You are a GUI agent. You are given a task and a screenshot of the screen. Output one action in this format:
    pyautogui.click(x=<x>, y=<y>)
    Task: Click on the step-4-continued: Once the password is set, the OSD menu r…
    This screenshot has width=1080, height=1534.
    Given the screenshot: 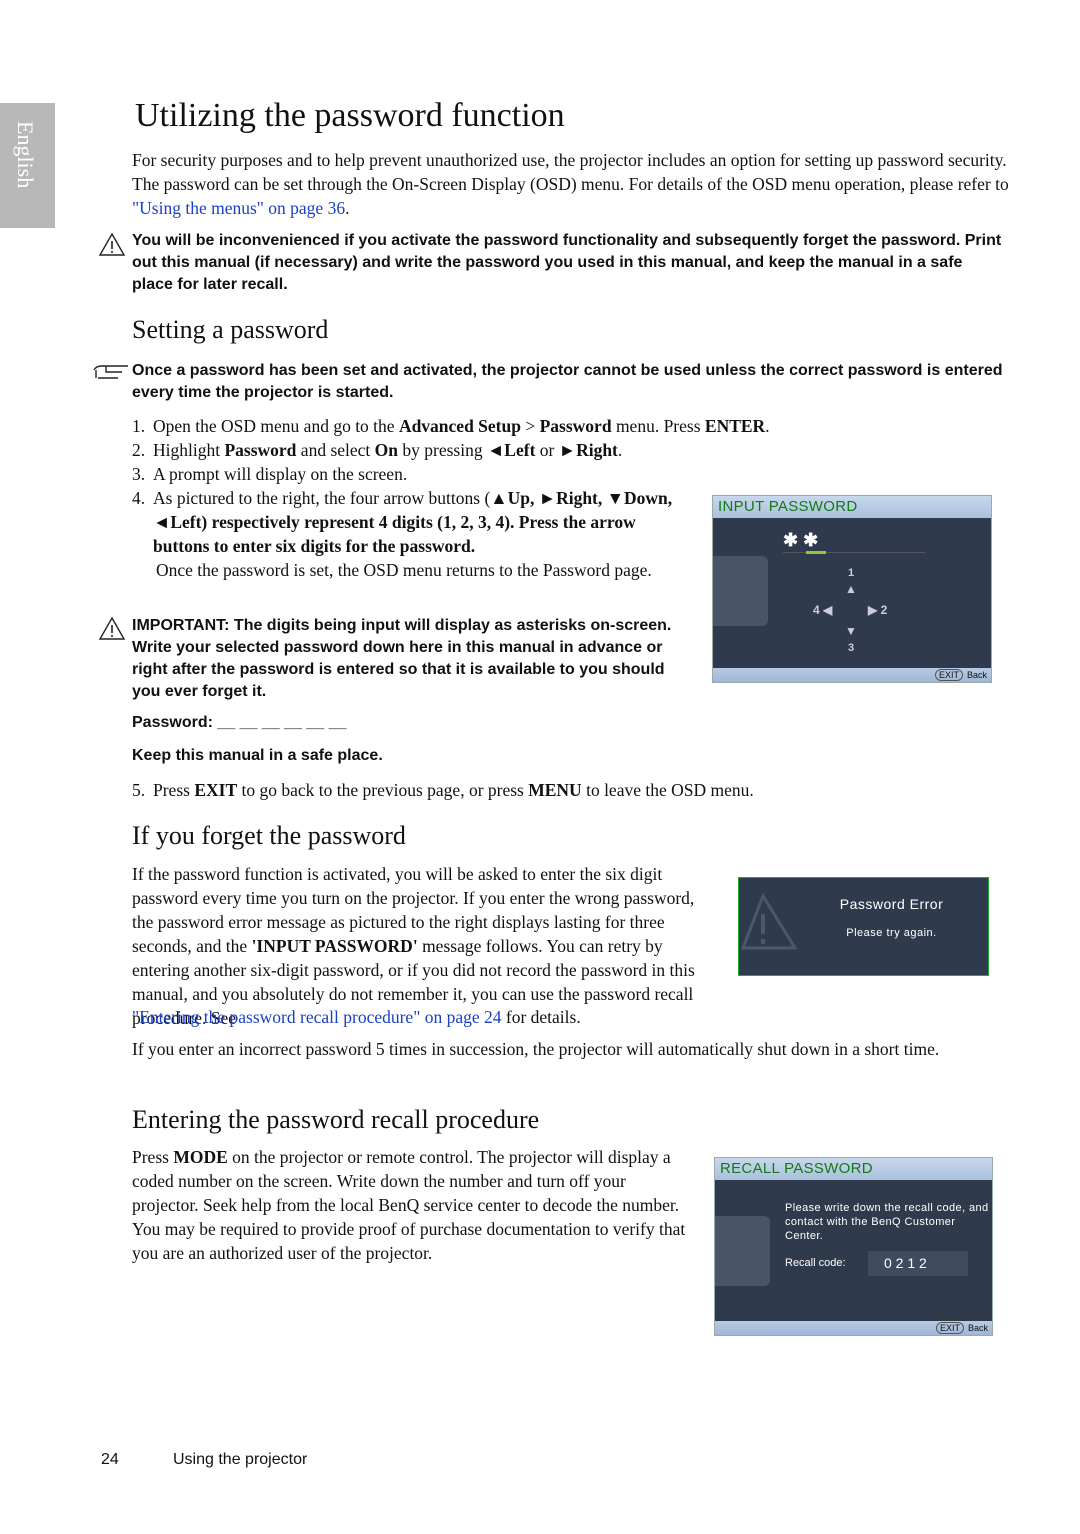 What is the action you would take?
    pyautogui.click(x=404, y=570)
    